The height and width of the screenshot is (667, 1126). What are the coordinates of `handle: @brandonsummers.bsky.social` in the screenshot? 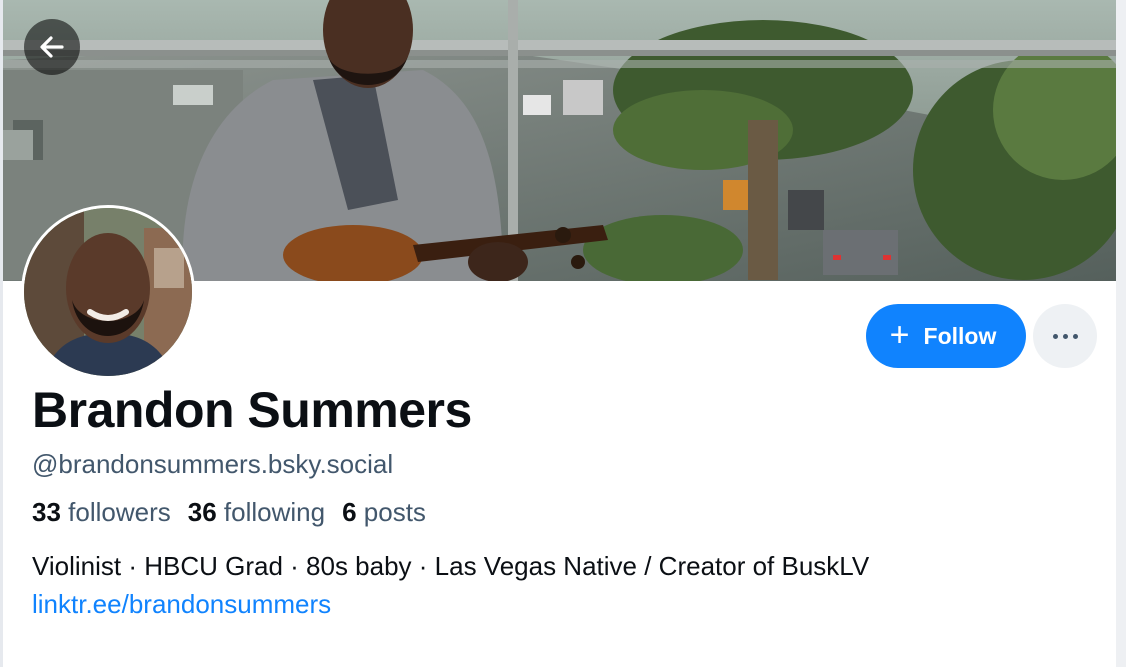 It's located at (213, 464).